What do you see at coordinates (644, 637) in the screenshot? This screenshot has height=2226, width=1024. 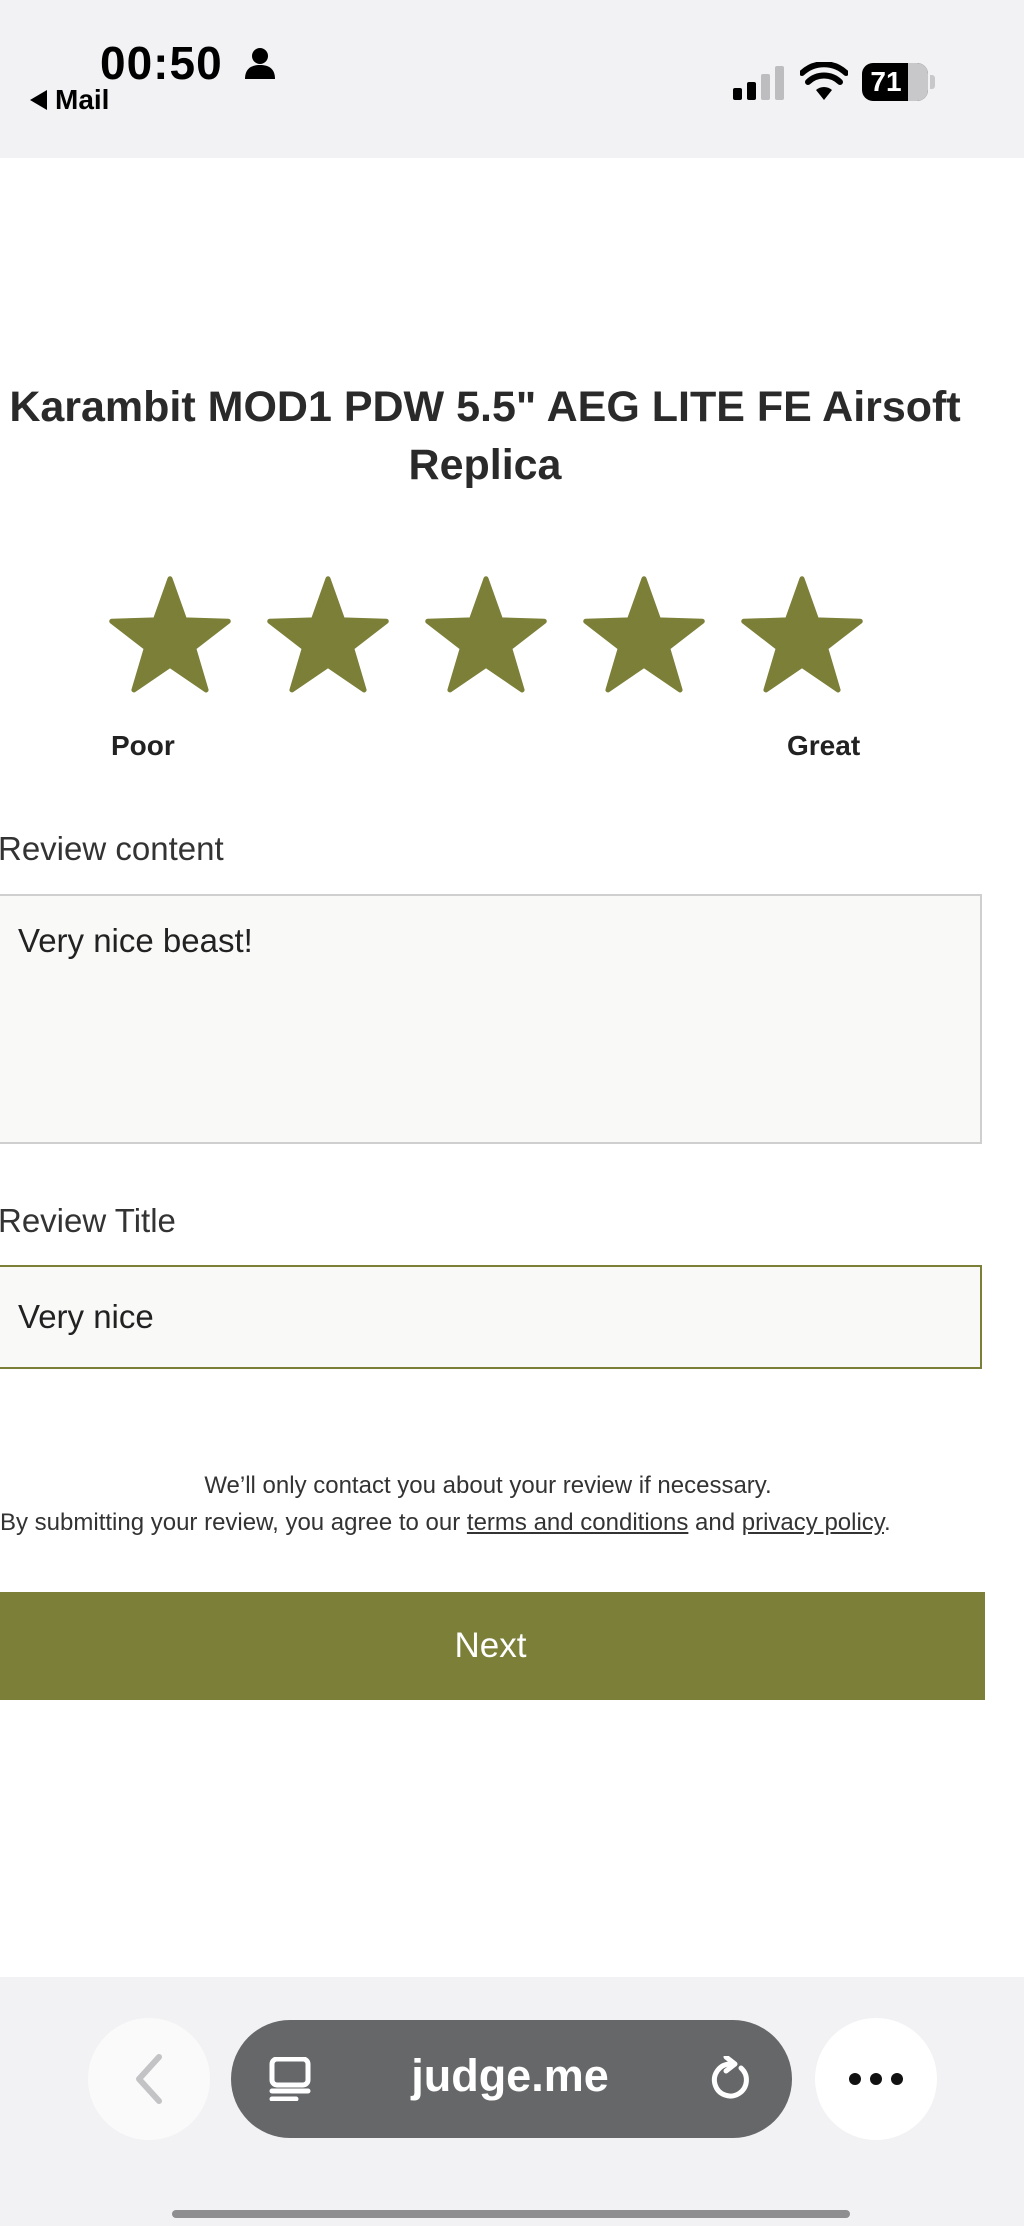 I see `star-4-icon` at bounding box center [644, 637].